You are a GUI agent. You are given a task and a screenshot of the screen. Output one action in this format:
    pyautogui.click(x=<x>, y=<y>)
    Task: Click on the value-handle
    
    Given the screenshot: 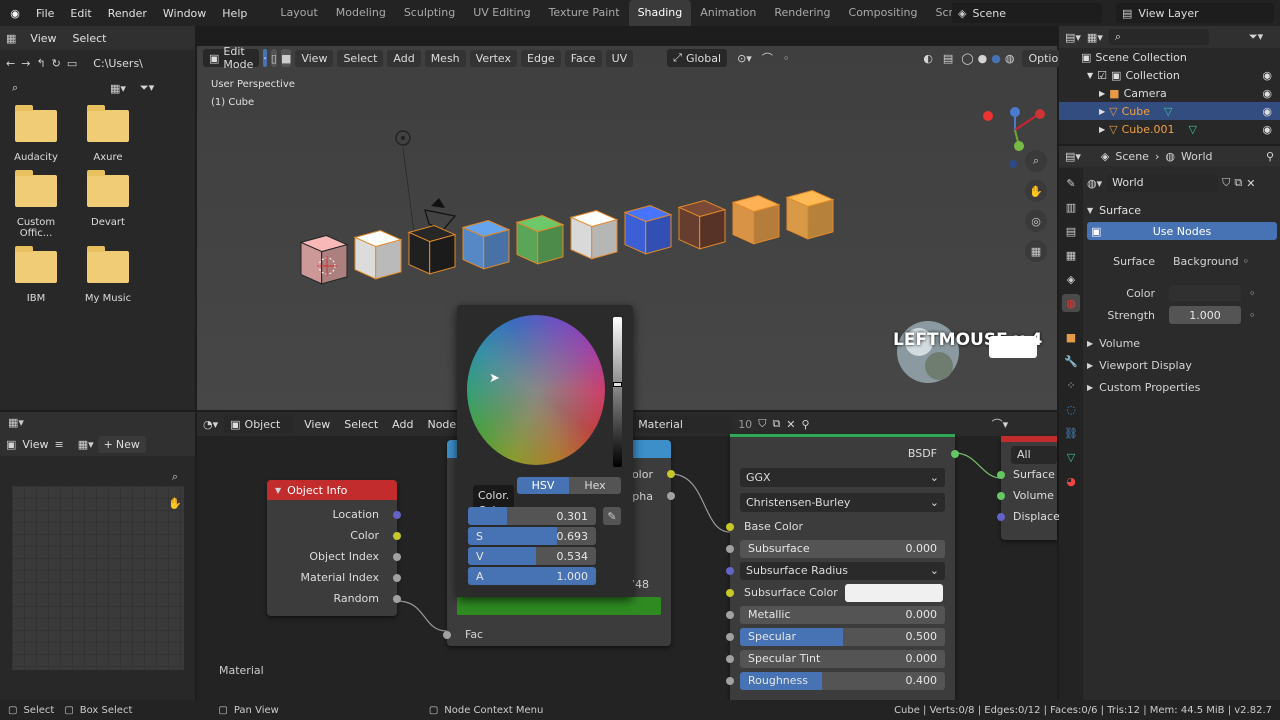 What is the action you would take?
    pyautogui.click(x=617, y=384)
    